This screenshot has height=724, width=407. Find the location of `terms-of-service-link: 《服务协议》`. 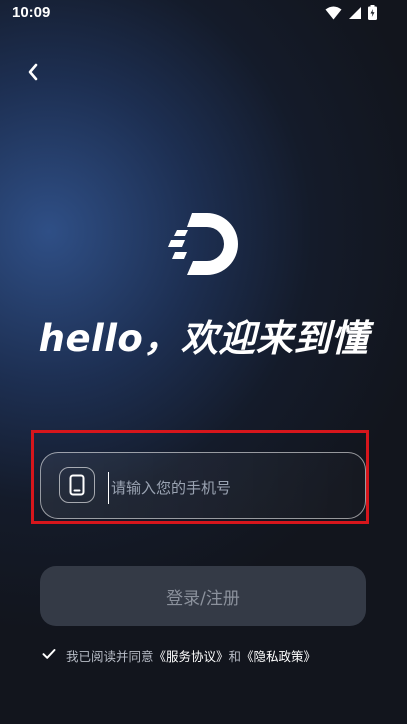

terms-of-service-link: 《服务协议》 is located at coordinates (191, 655).